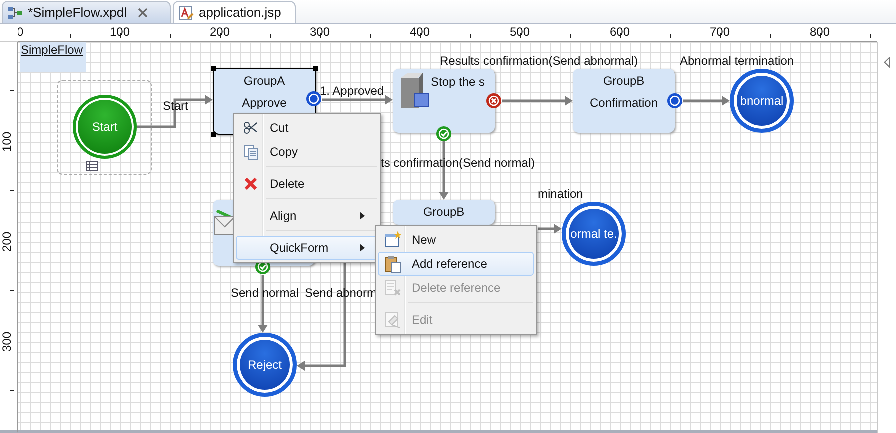 The height and width of the screenshot is (433, 896). I want to click on table-icon, so click(92, 166).